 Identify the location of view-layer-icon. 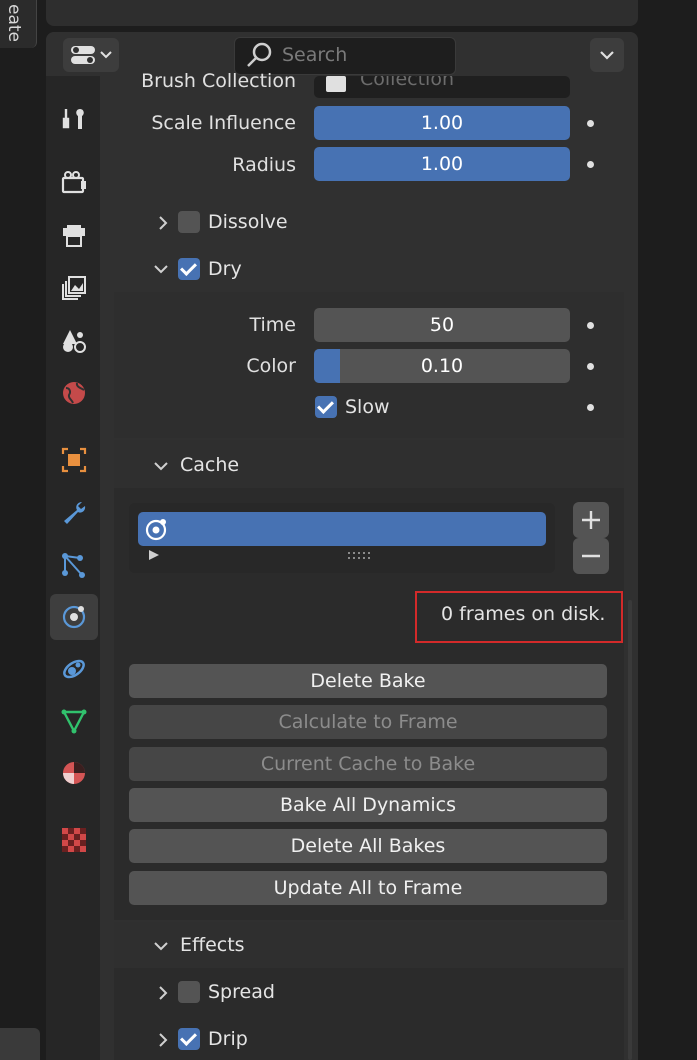
(74, 288).